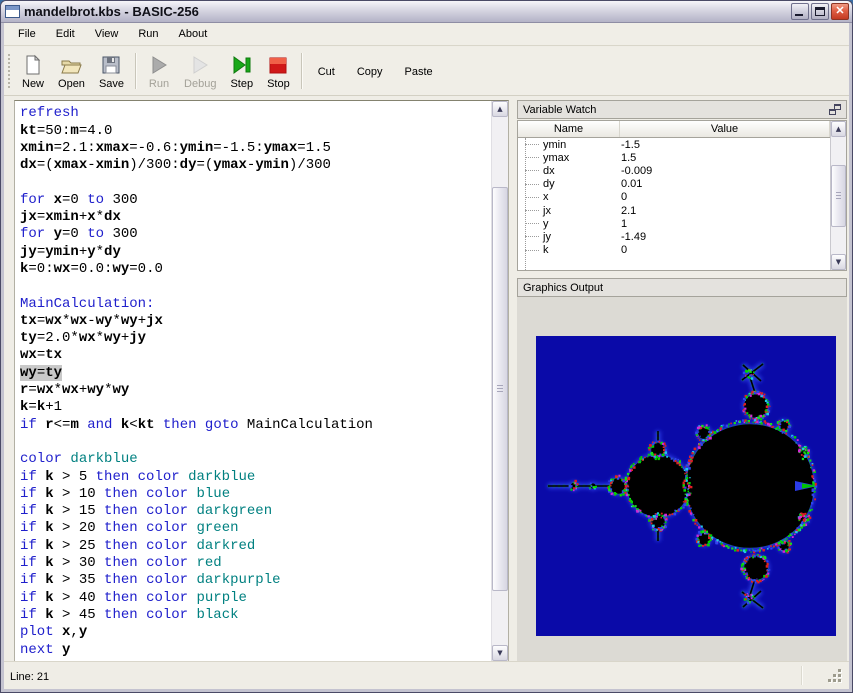  Describe the element at coordinates (674, 144) in the screenshot. I see `watch-row: ymin -1.5` at that location.